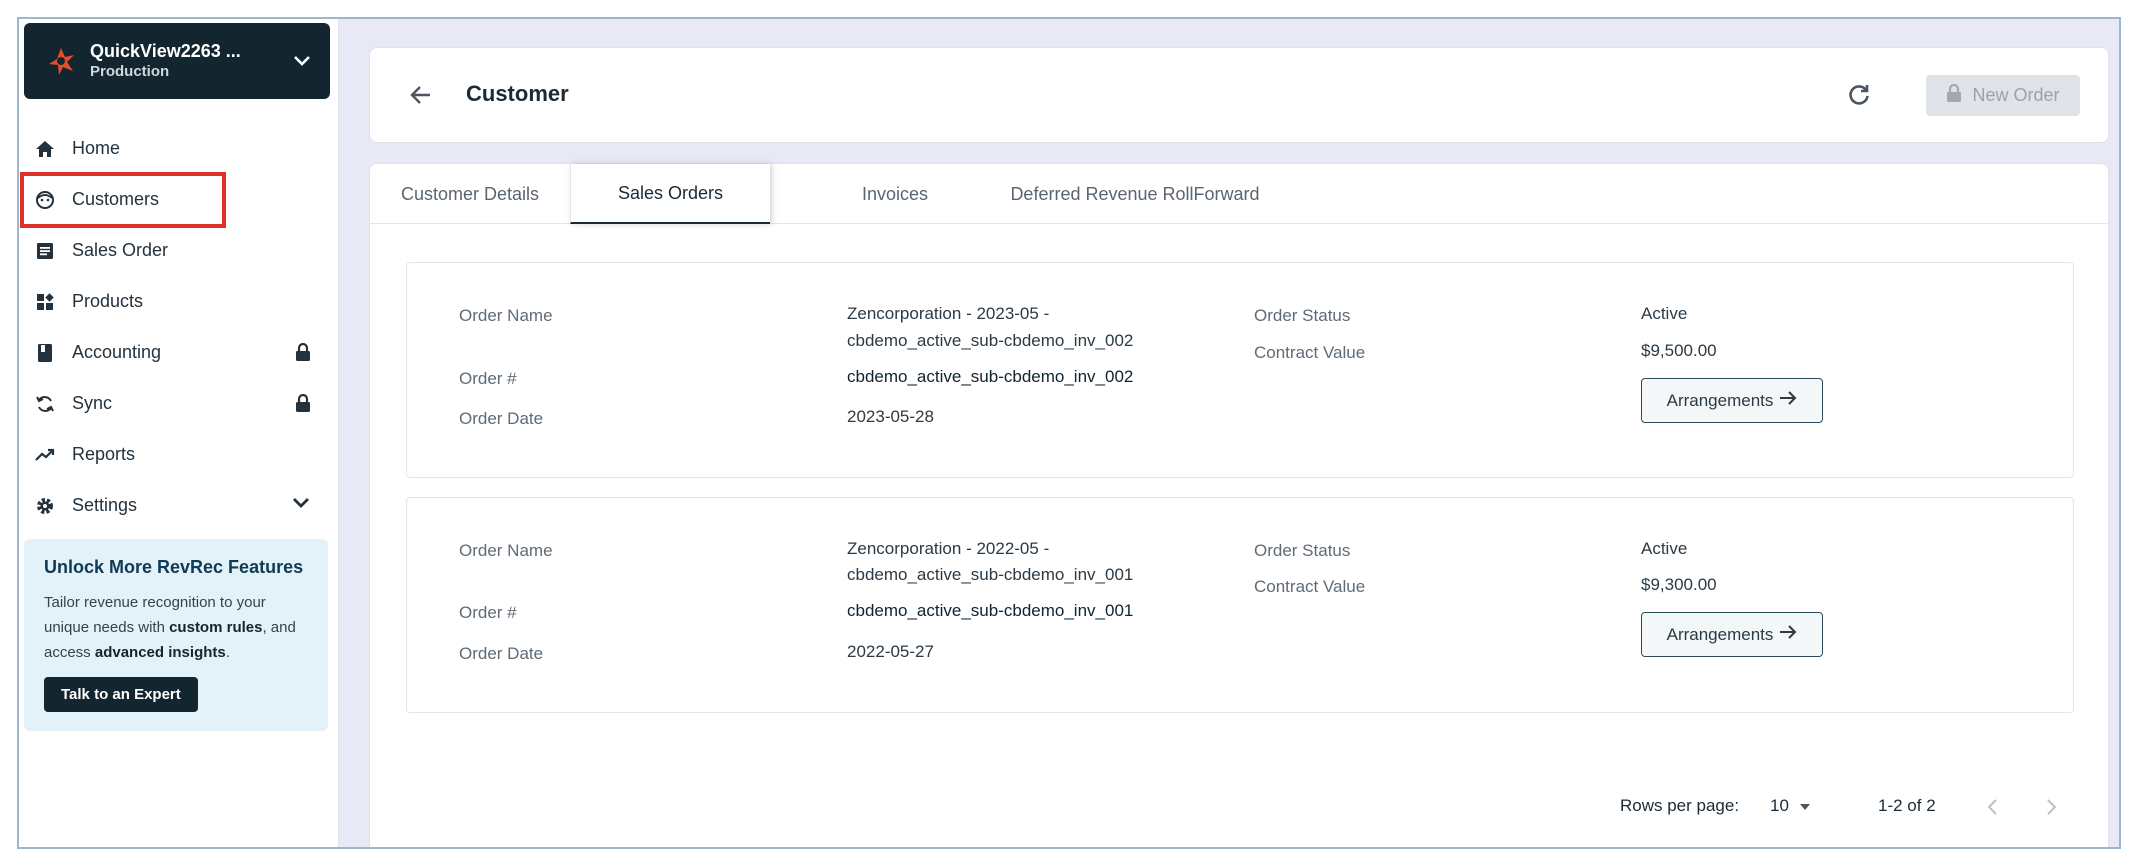 The width and height of the screenshot is (2138, 866). Describe the element at coordinates (1805, 806) in the screenshot. I see `caret-down-icon` at that location.